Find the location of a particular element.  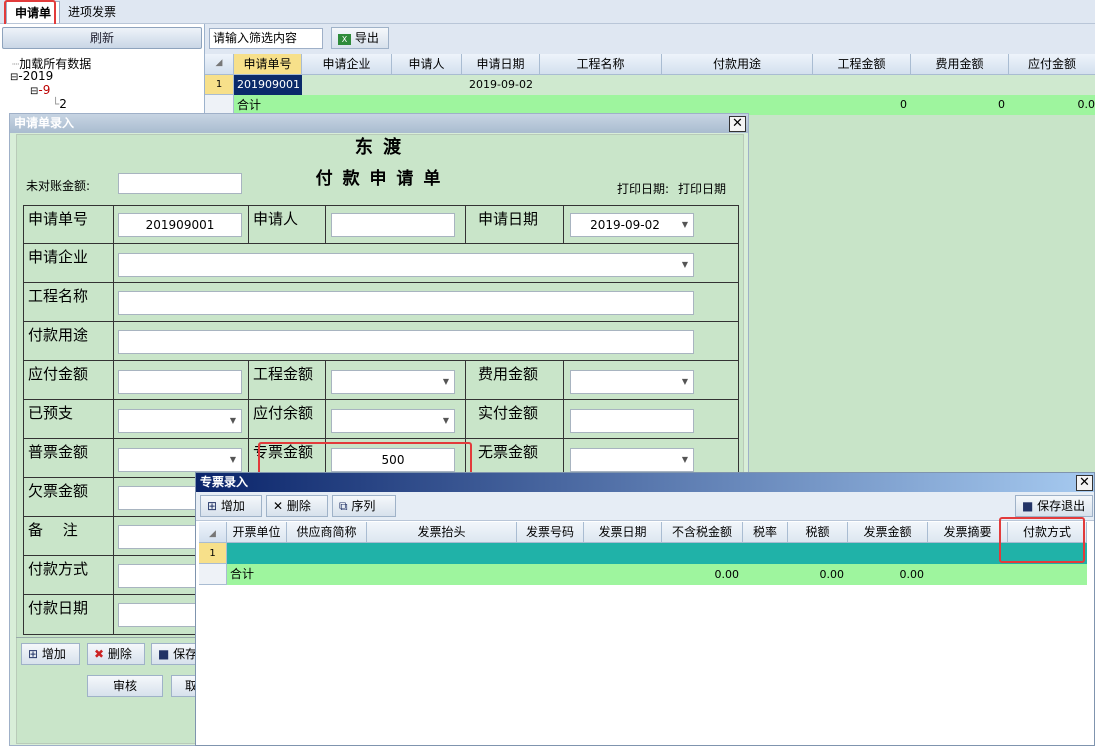

add-row-icon: ⊞ is located at coordinates (33, 654).